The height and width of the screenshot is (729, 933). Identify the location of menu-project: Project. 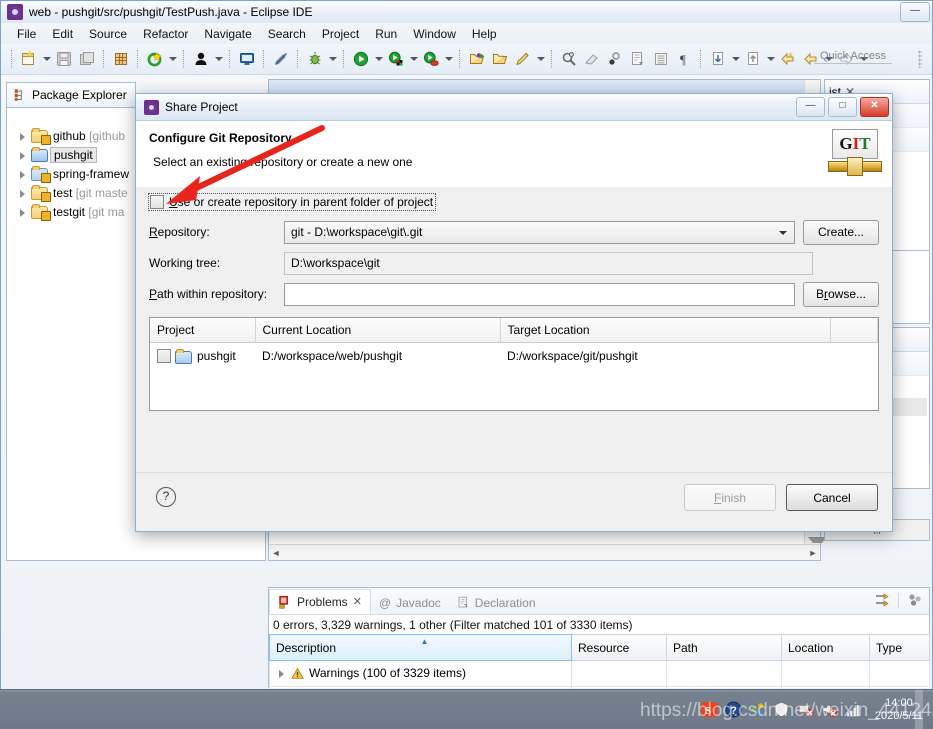
(340, 34).